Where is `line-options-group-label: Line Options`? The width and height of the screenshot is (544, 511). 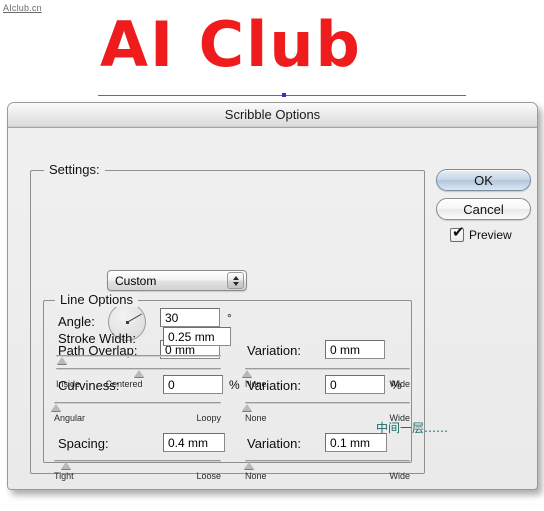
line-options-group-label: Line Options is located at coordinates (96, 299).